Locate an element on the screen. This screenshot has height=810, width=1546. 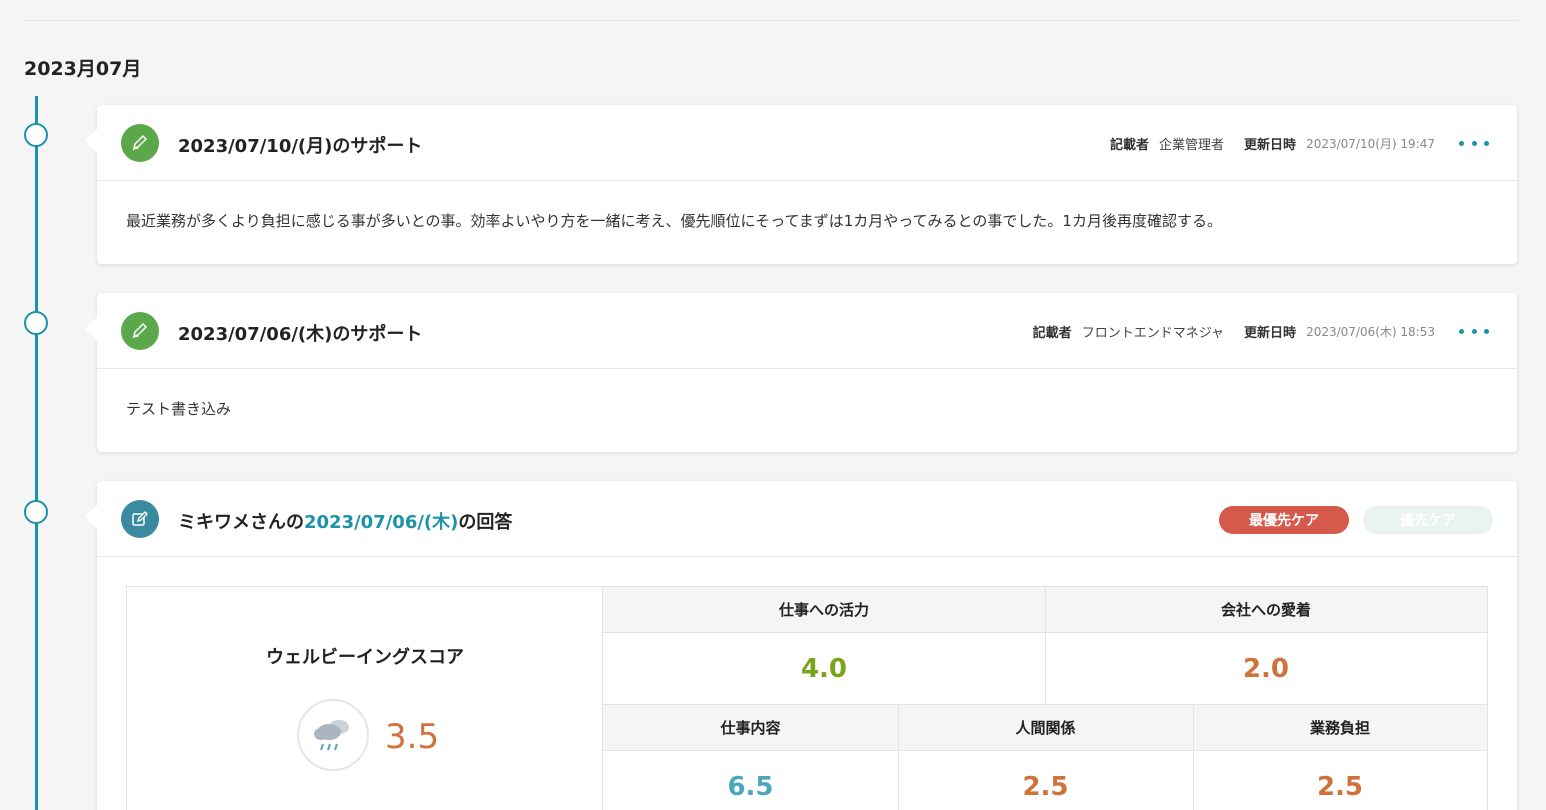
card-body: テスト書き込み is located at coordinates (179, 409).